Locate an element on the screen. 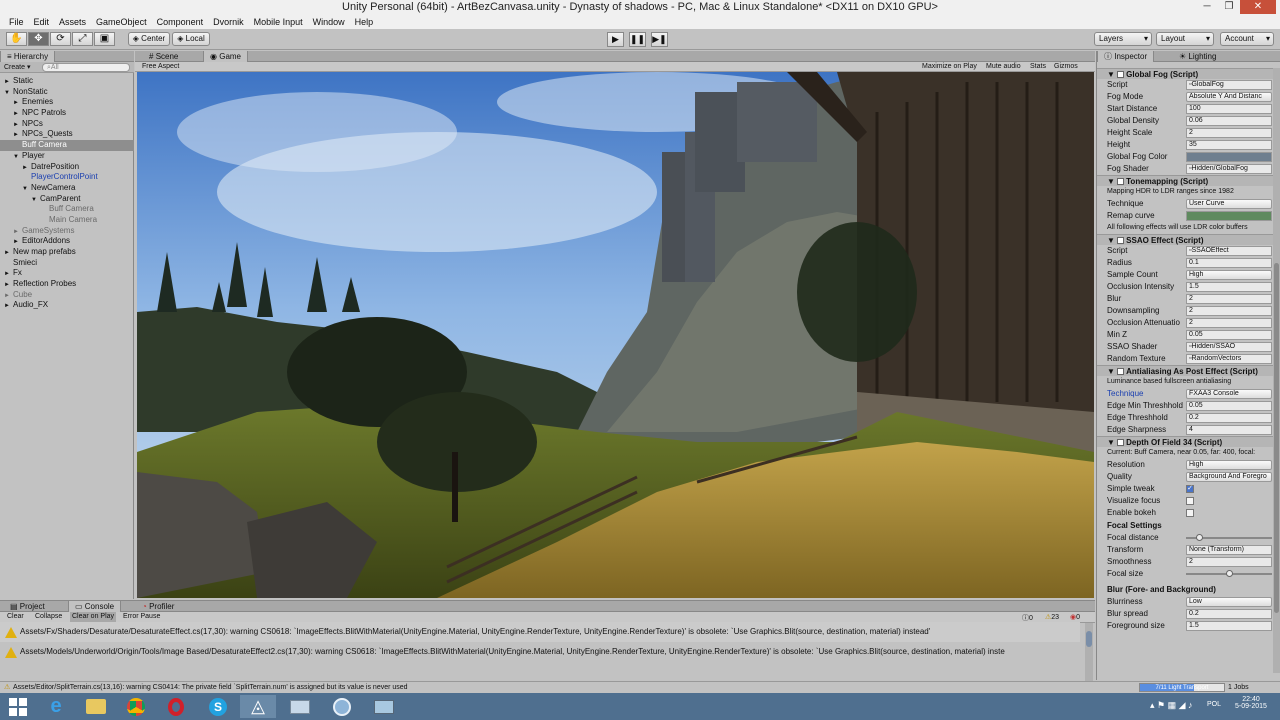 The width and height of the screenshot is (1280, 720). hand-tool-icon: ✋ is located at coordinates (16, 39).